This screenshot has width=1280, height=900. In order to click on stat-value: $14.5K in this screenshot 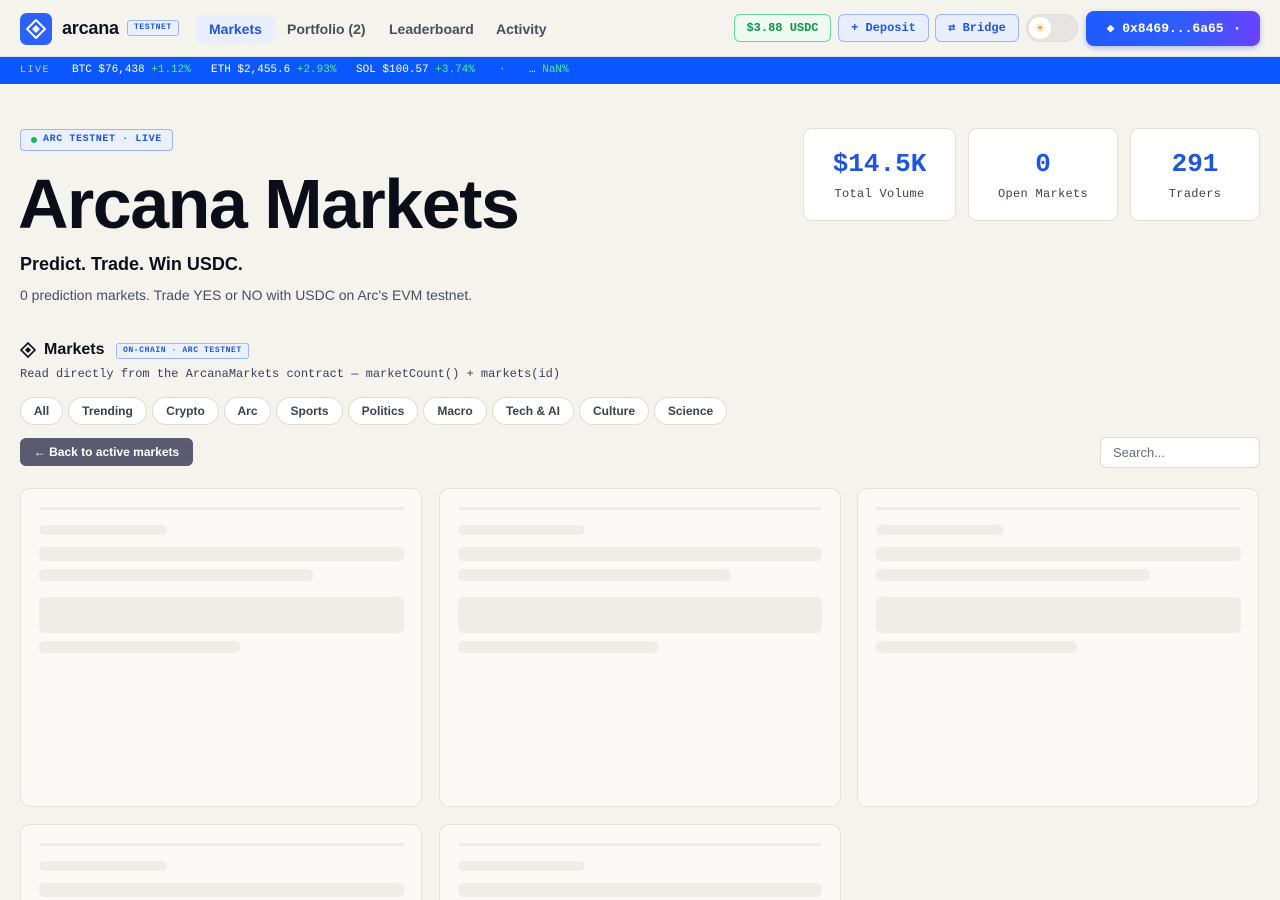, I will do `click(879, 164)`.